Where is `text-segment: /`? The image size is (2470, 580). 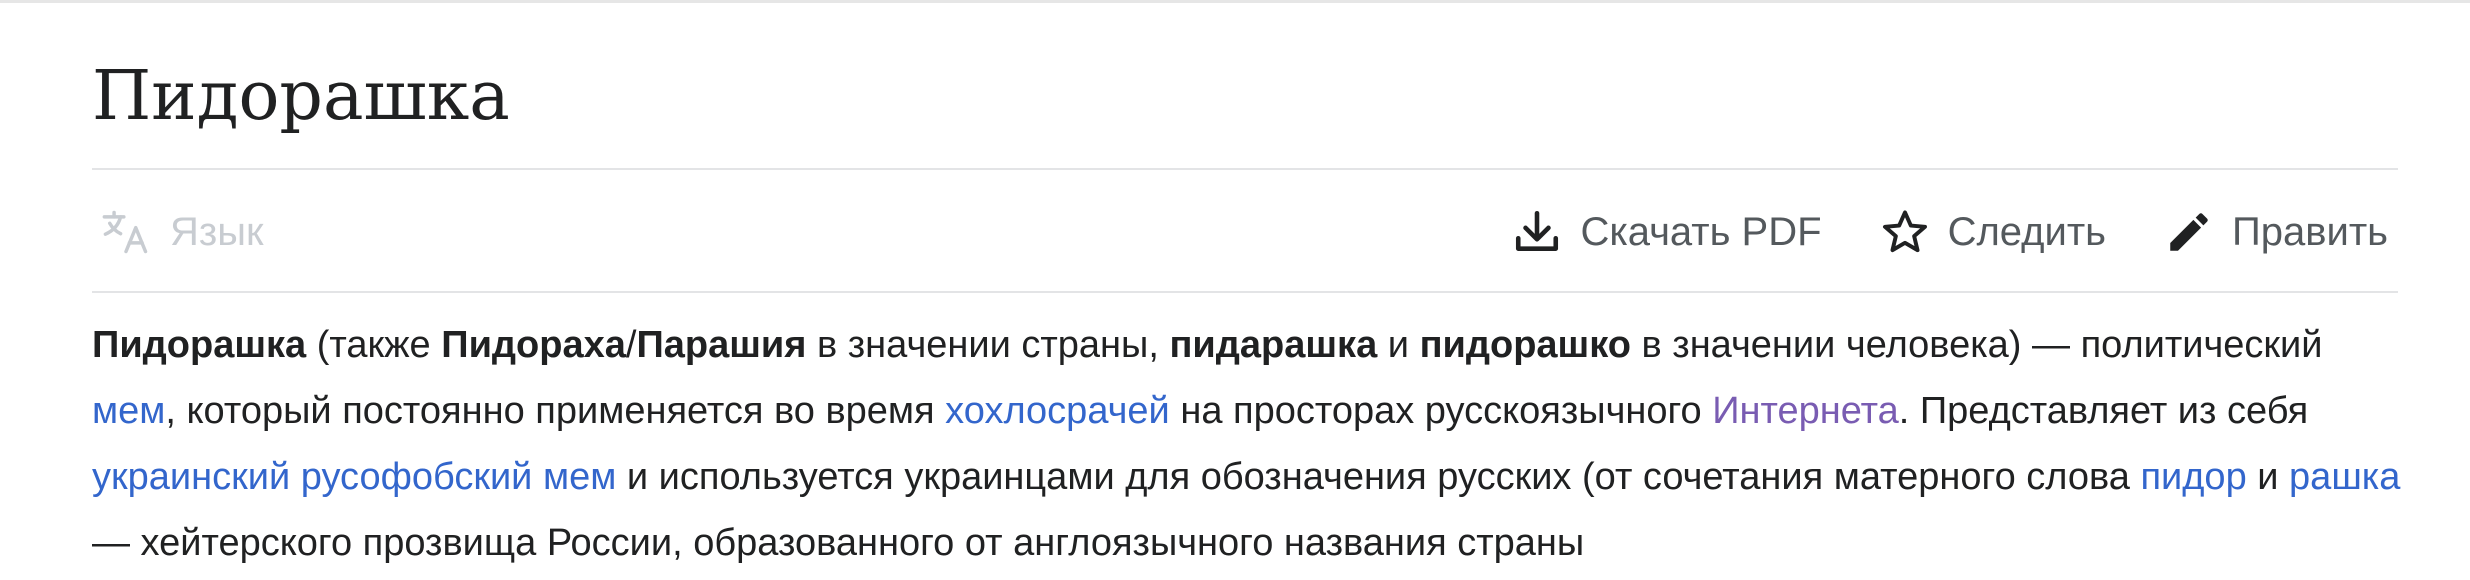
text-segment: / is located at coordinates (631, 345).